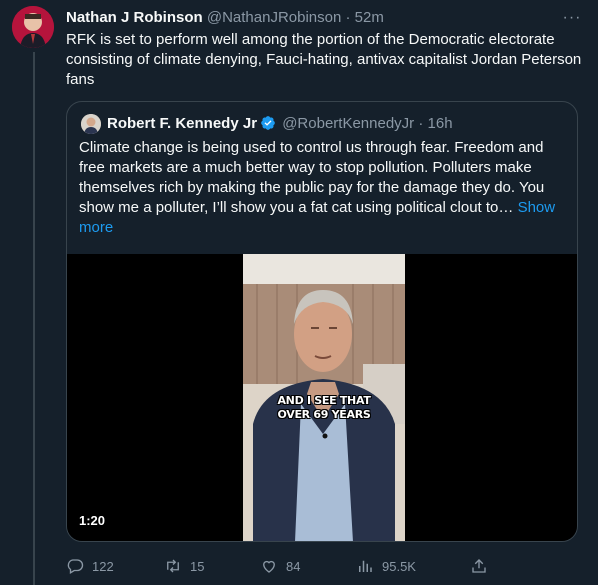 This screenshot has height=585, width=598. Describe the element at coordinates (365, 566) in the screenshot. I see `views-chart-icon` at that location.